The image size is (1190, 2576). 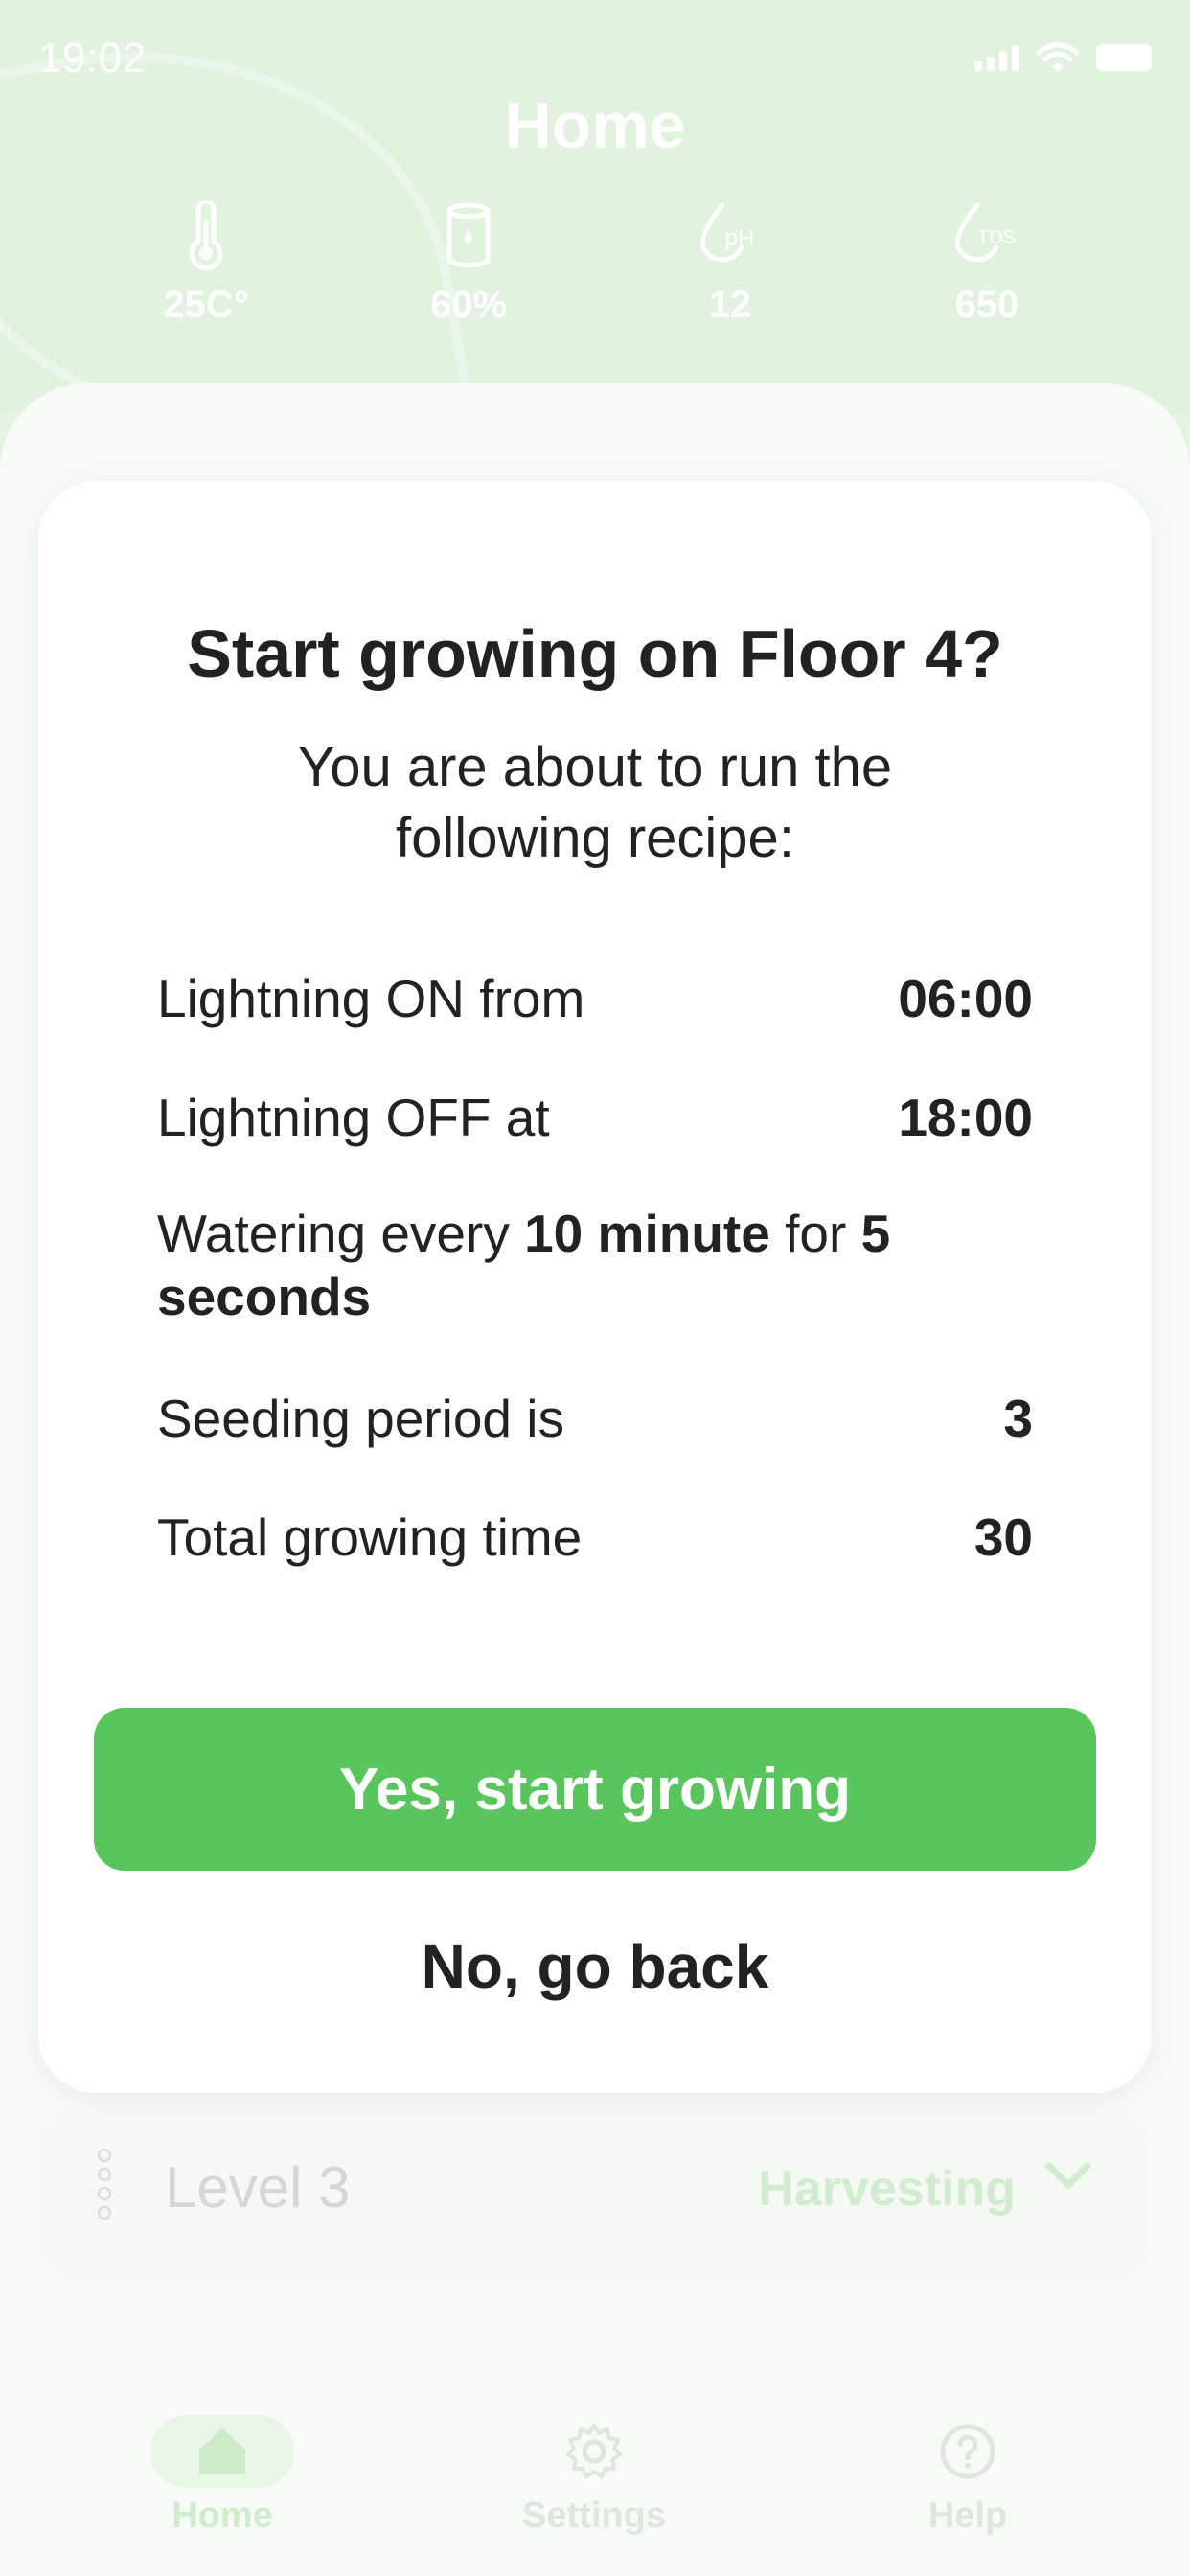 I want to click on tab-help: Help, so click(x=968, y=2476).